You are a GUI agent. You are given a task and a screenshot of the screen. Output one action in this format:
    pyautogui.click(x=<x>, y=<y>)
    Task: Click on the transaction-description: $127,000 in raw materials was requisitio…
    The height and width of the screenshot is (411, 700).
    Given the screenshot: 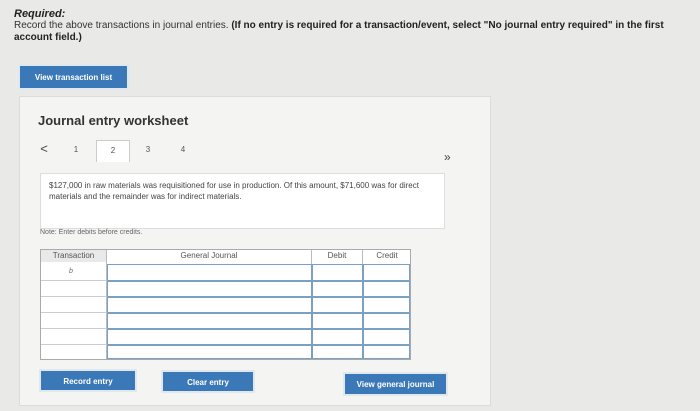 What is the action you would take?
    pyautogui.click(x=242, y=201)
    